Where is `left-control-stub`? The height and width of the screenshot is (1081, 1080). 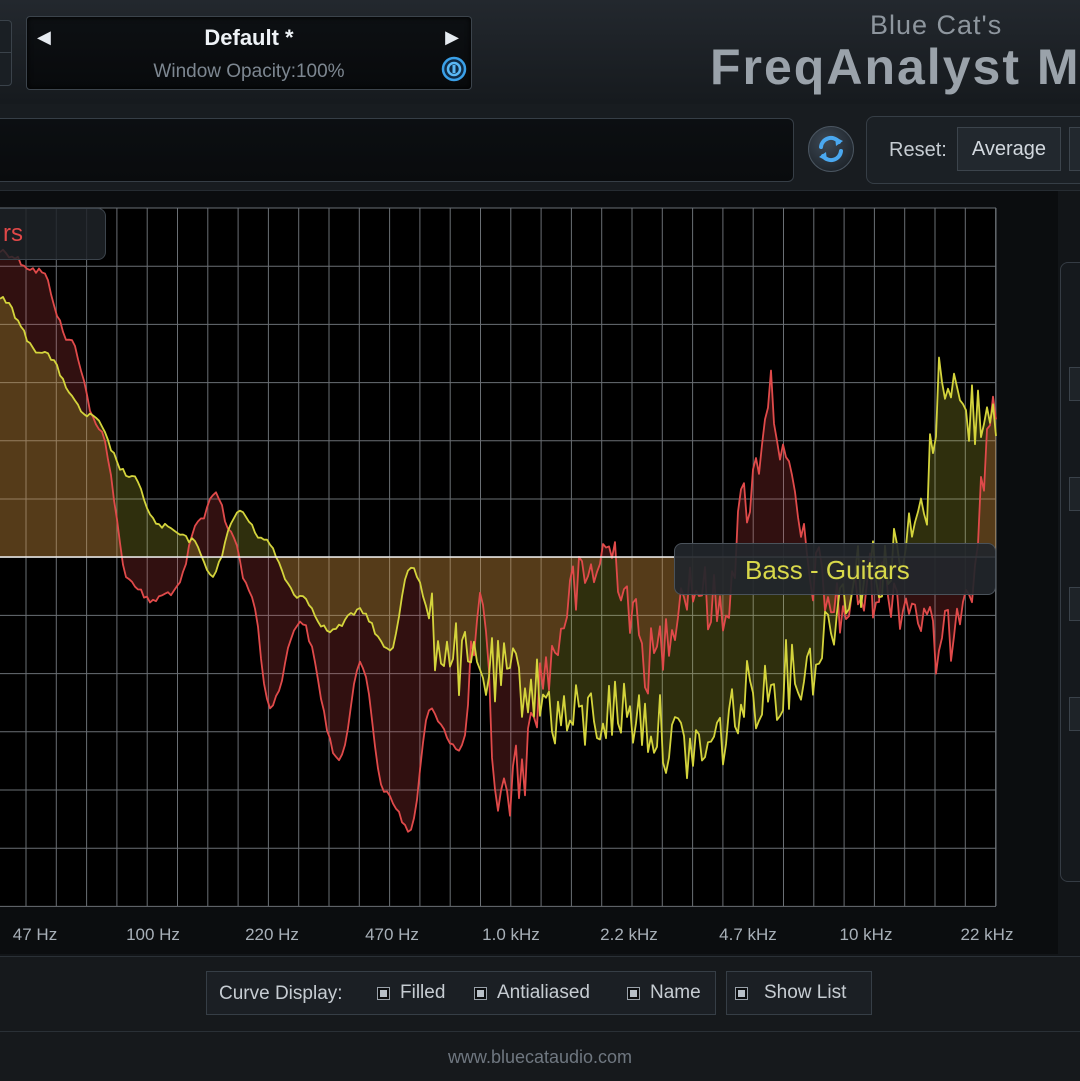
left-control-stub is located at coordinates (6, 53).